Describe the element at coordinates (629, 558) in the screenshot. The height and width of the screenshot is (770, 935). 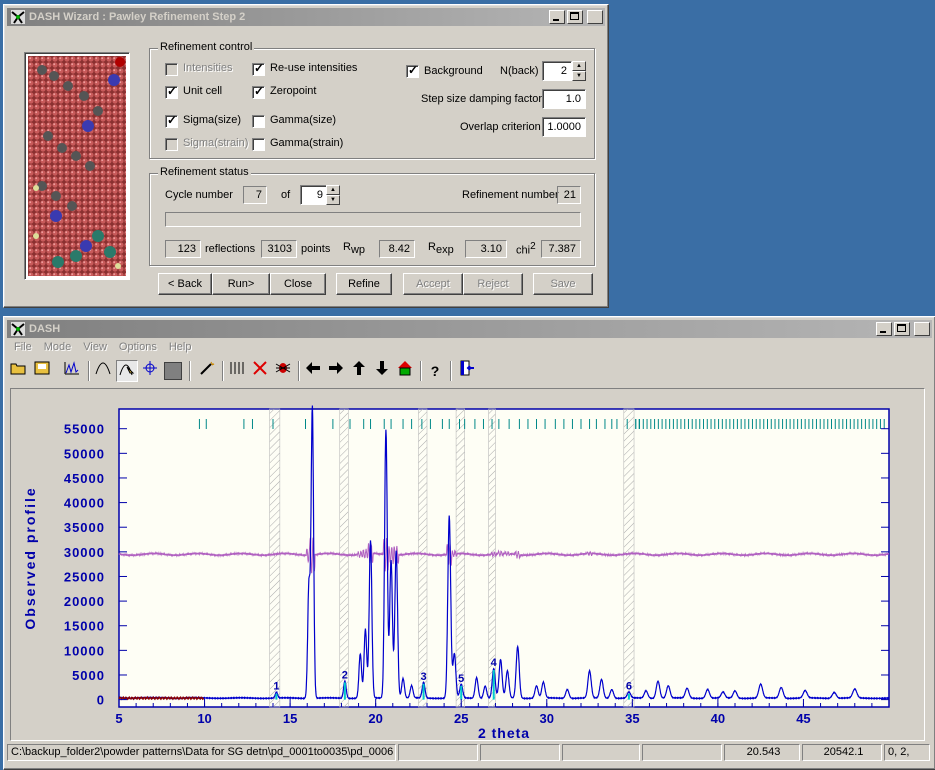
I see `excluded-region` at that location.